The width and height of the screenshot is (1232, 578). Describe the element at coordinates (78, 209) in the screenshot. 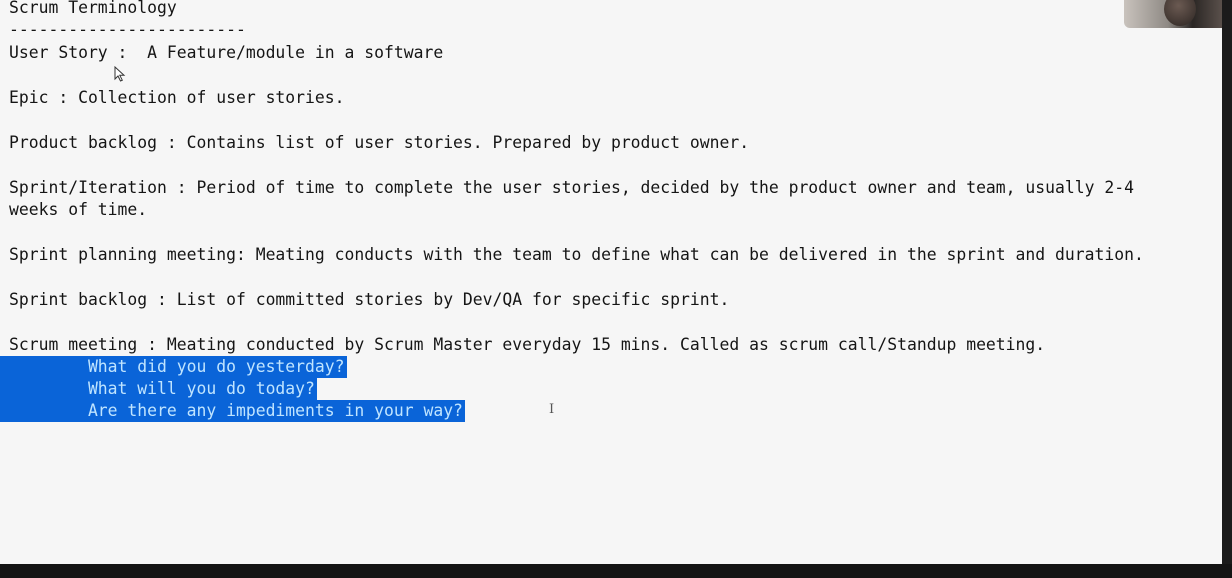

I see `line-sprint-iteration-cont: weeks of time.` at that location.